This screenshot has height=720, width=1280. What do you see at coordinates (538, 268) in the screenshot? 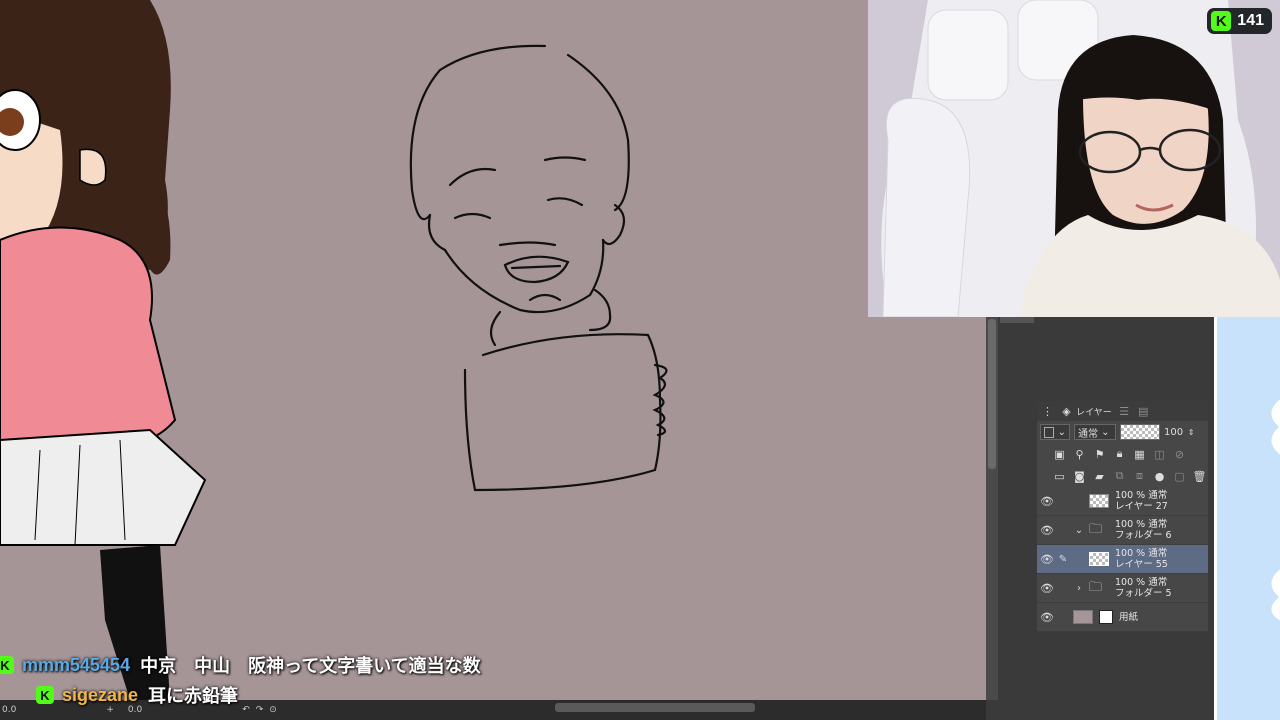
I see `sketch-lines` at bounding box center [538, 268].